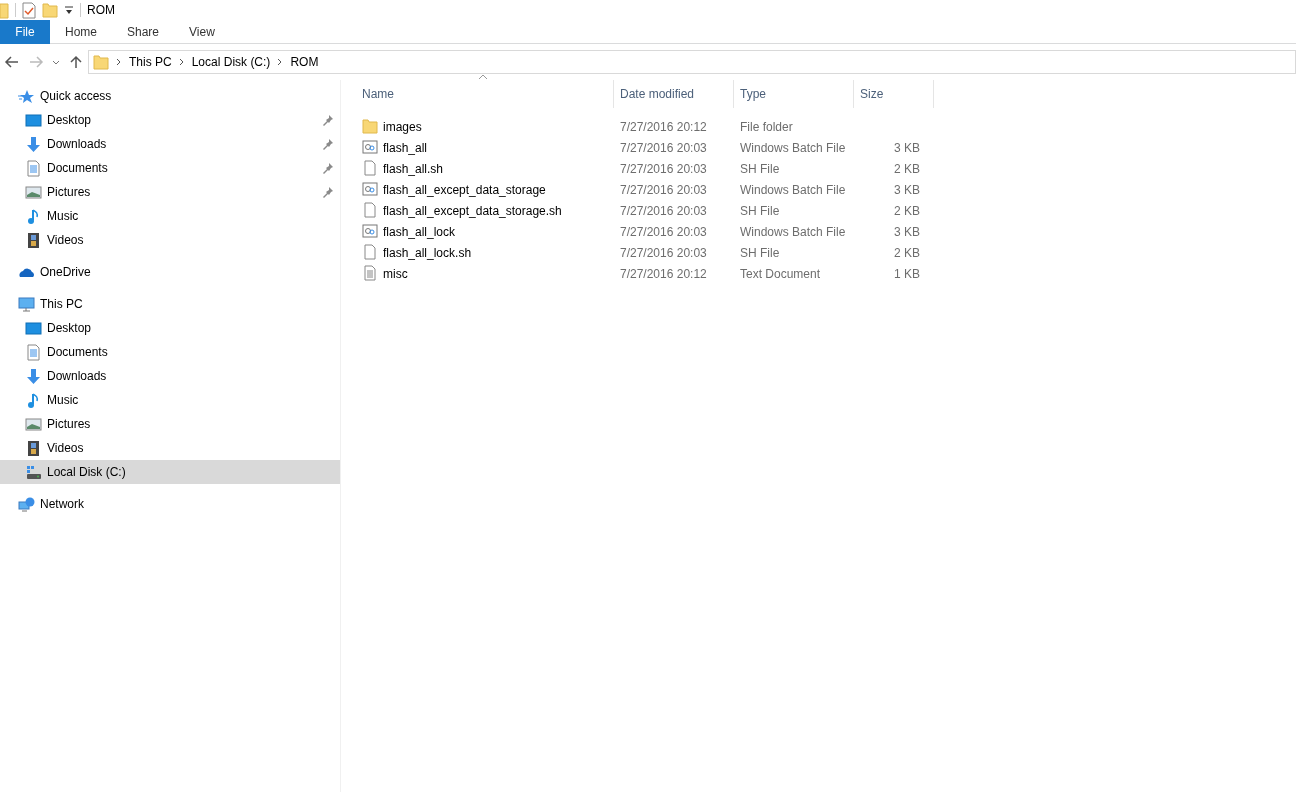 The image size is (1296, 792). I want to click on ribbon-tab: Share, so click(143, 32).